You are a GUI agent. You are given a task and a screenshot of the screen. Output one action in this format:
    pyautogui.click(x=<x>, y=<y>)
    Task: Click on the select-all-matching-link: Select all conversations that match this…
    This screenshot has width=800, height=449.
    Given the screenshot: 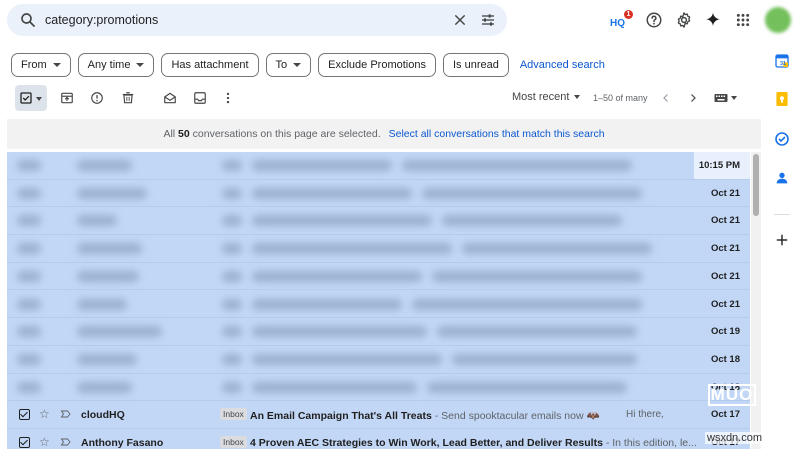 What is the action you would take?
    pyautogui.click(x=497, y=134)
    